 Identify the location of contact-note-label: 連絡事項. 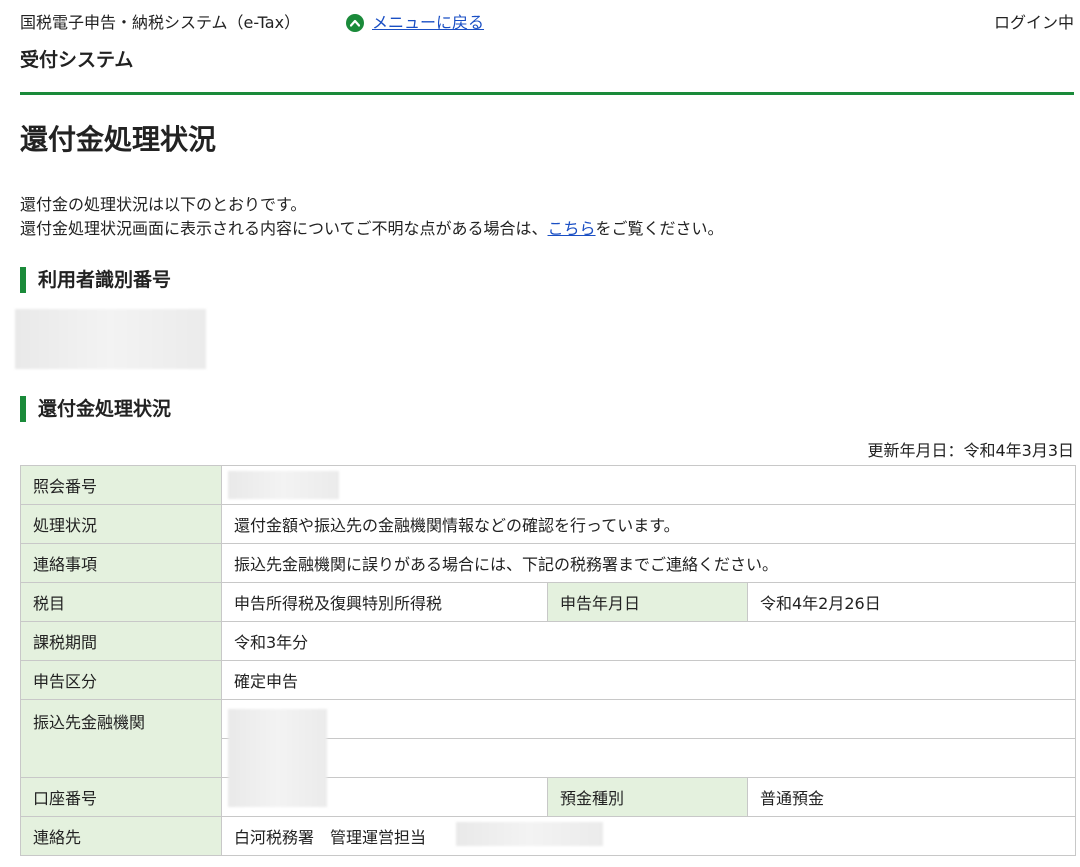
(121, 563).